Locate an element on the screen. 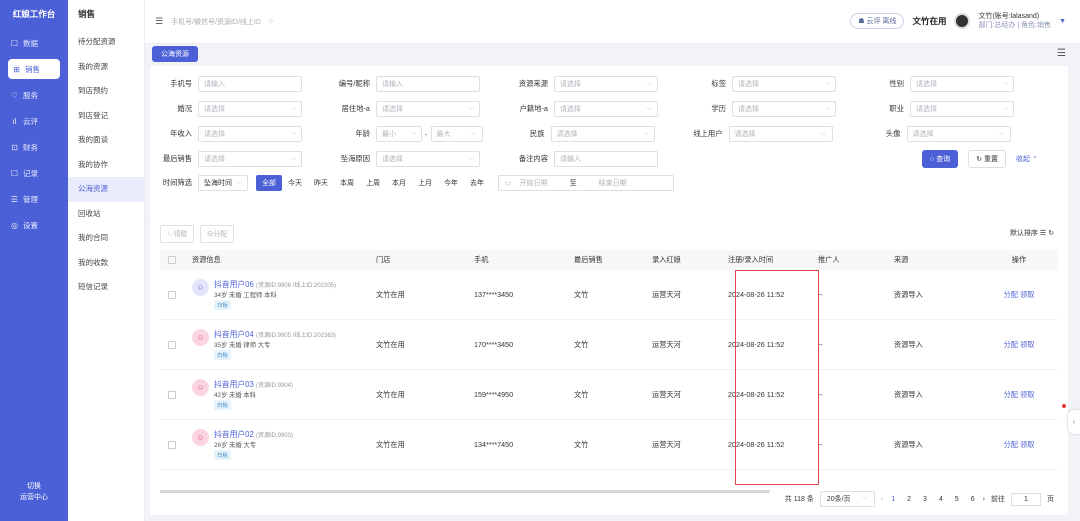  horizontal-scrollbar is located at coordinates (465, 491).